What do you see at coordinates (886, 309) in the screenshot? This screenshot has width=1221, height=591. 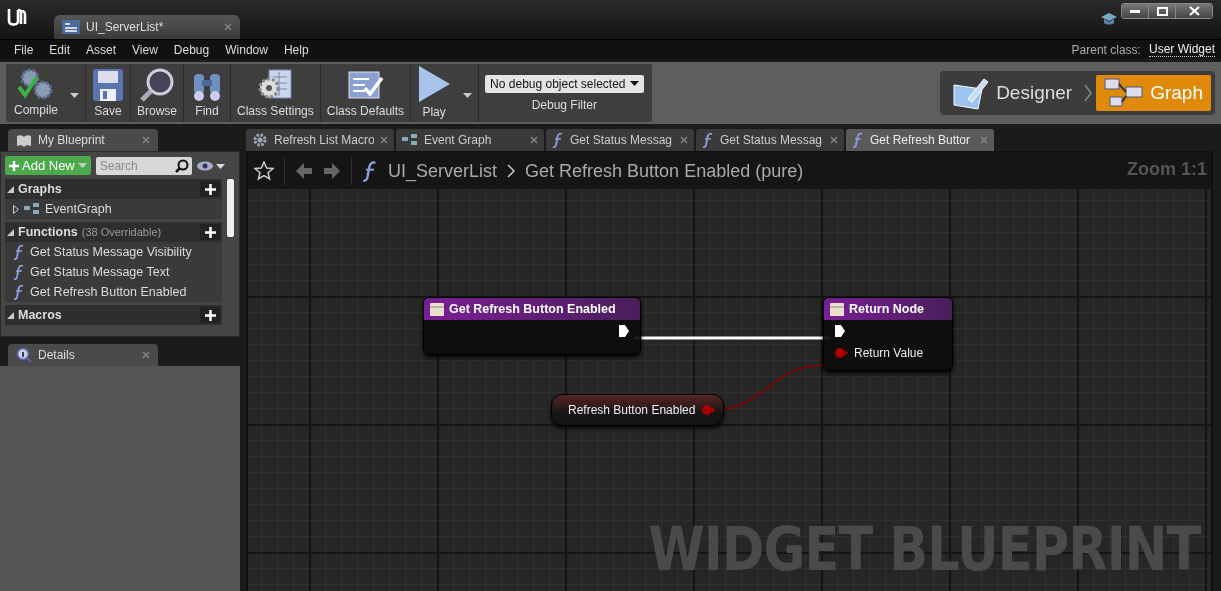 I see `node-title: Return Node` at bounding box center [886, 309].